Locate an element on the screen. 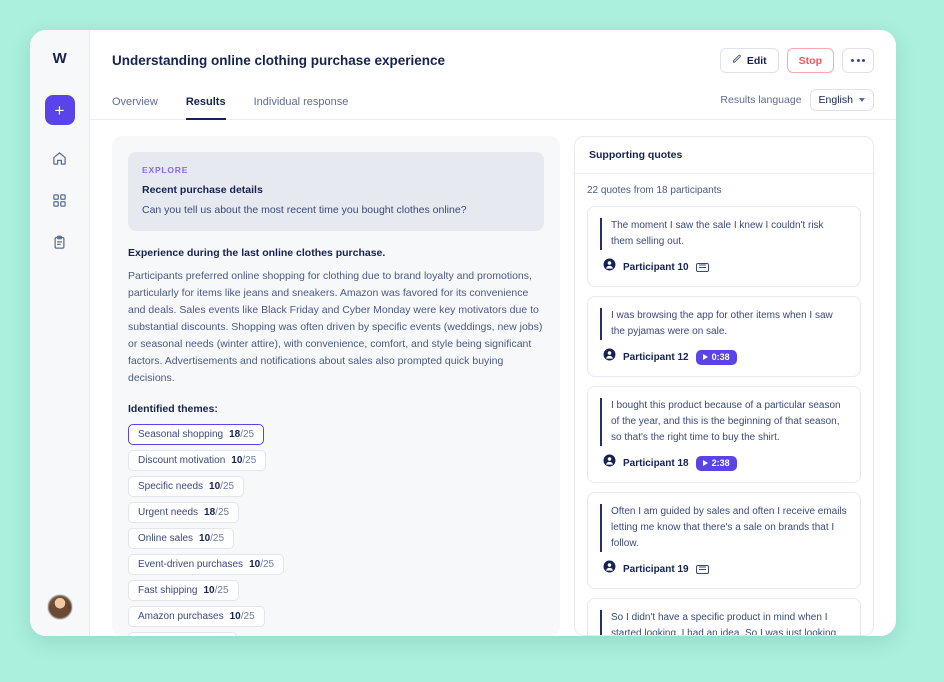 The width and height of the screenshot is (944, 682). quote-meta: Participant 18 2:38 is located at coordinates (724, 463).